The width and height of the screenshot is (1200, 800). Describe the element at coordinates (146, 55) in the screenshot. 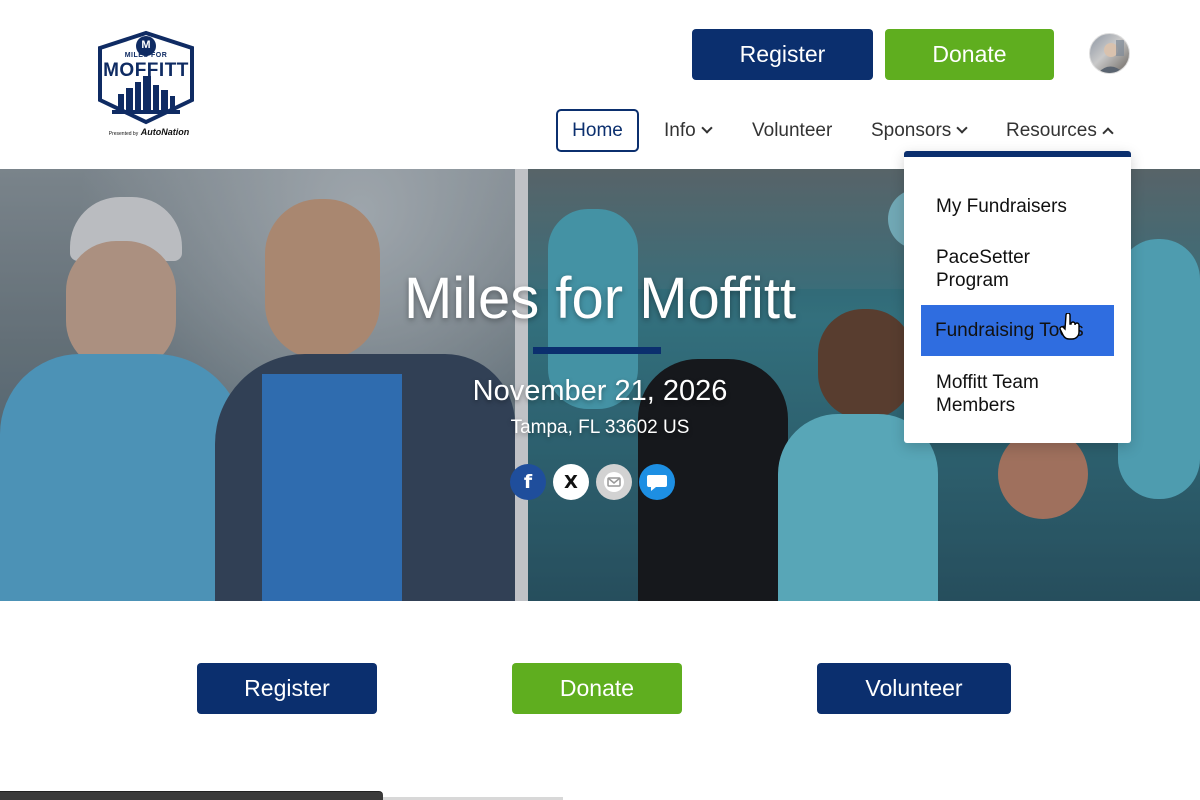

I see `logo-small-text: MILES FOR` at that location.